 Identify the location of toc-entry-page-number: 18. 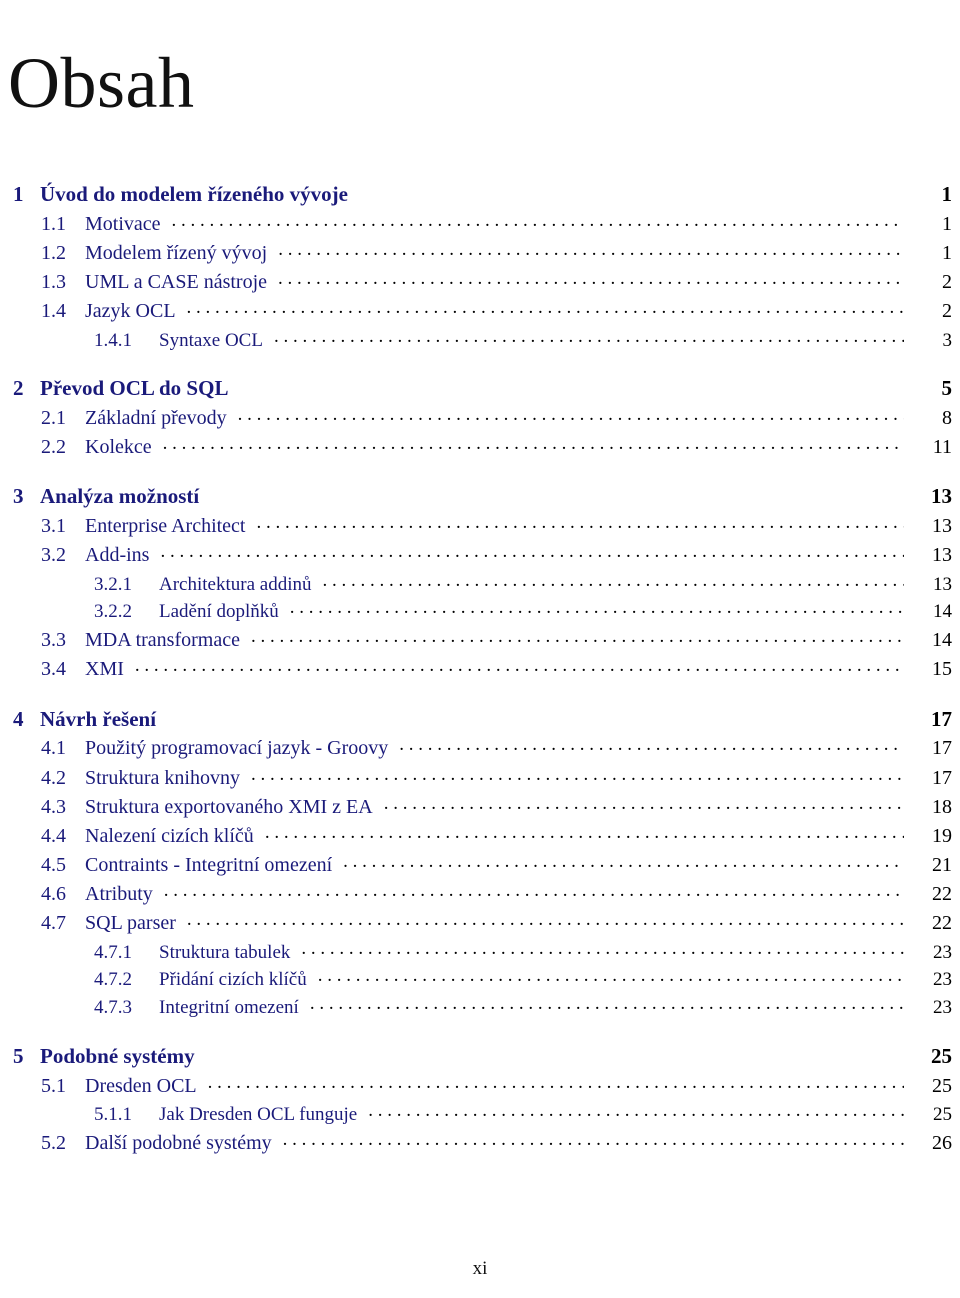
(942, 806).